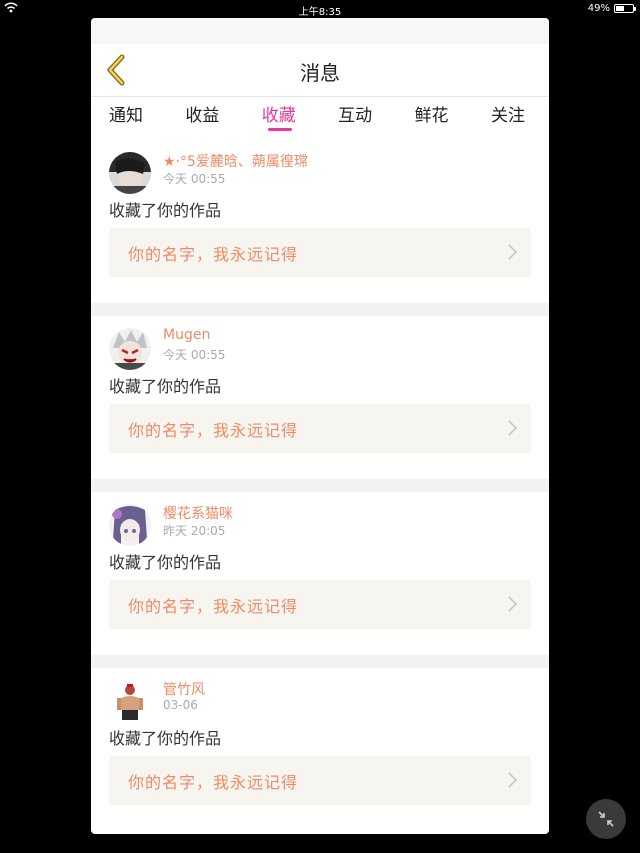 Image resolution: width=640 pixels, height=853 pixels. Describe the element at coordinates (453, 118) in the screenshot. I see `tab-flowers: 鲜花` at that location.